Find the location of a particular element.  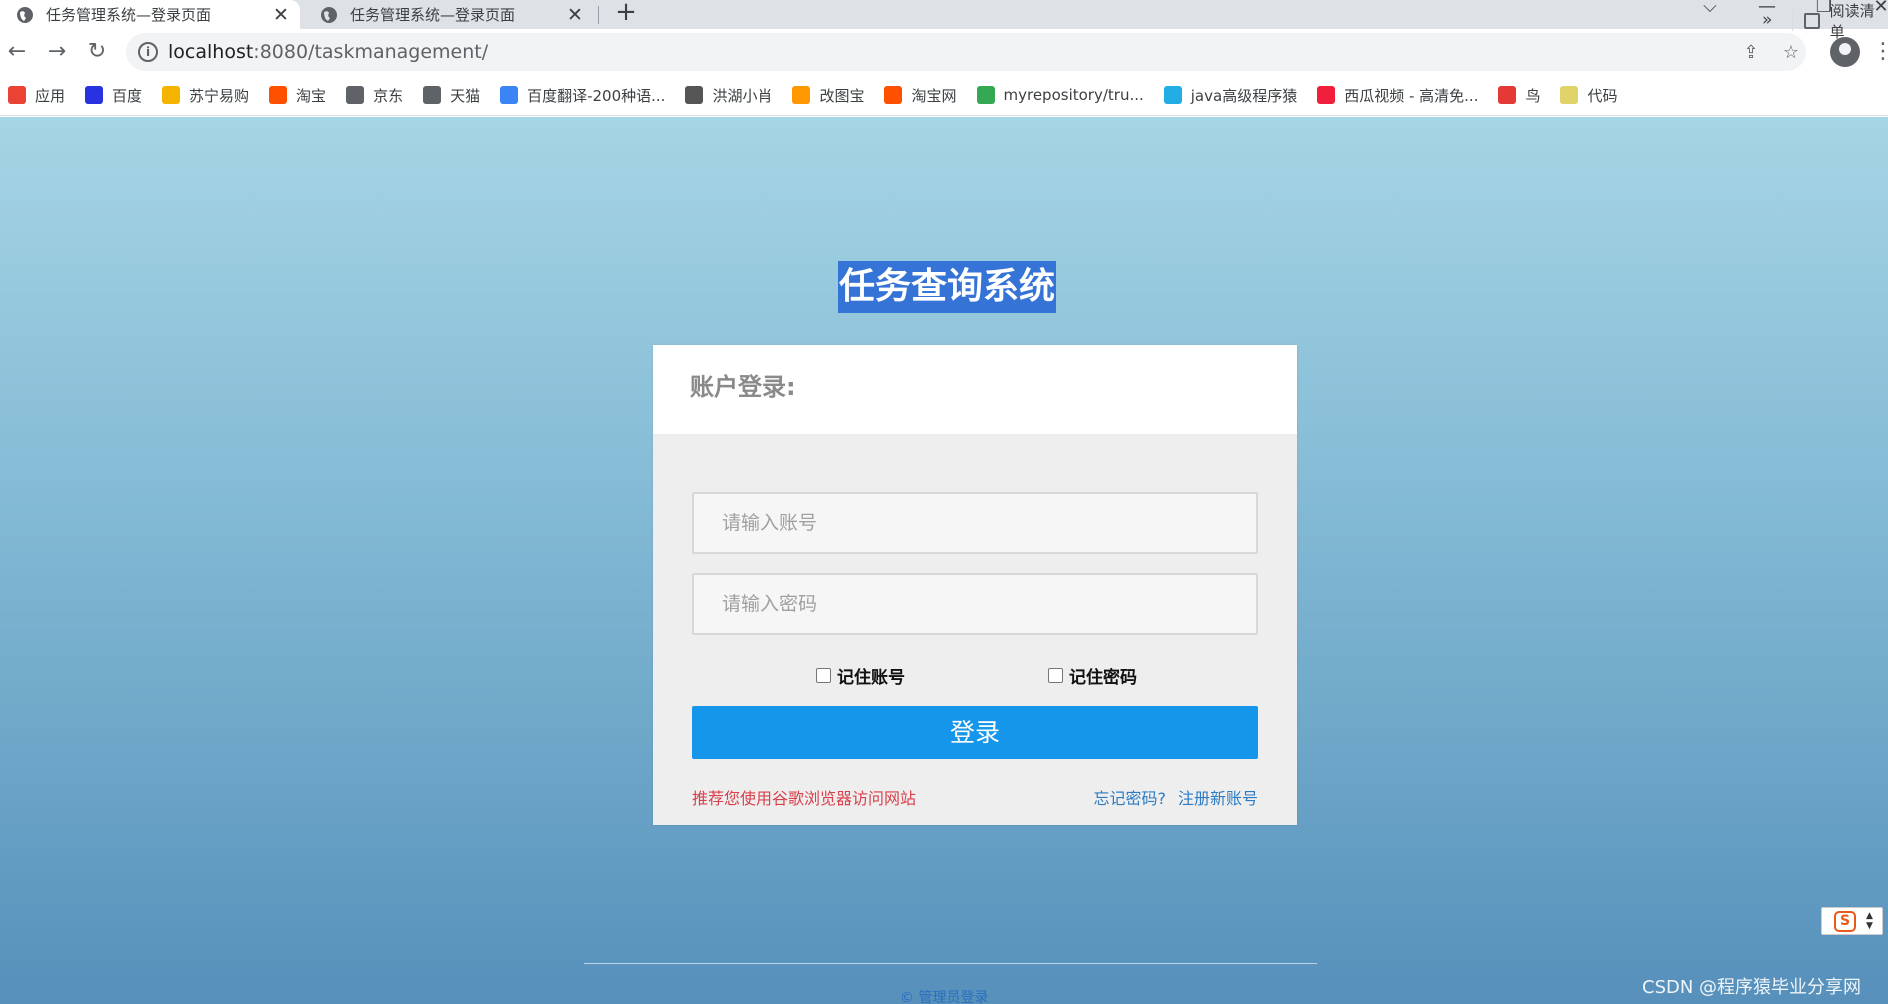

bookmark-label: 鸟 is located at coordinates (1533, 95).